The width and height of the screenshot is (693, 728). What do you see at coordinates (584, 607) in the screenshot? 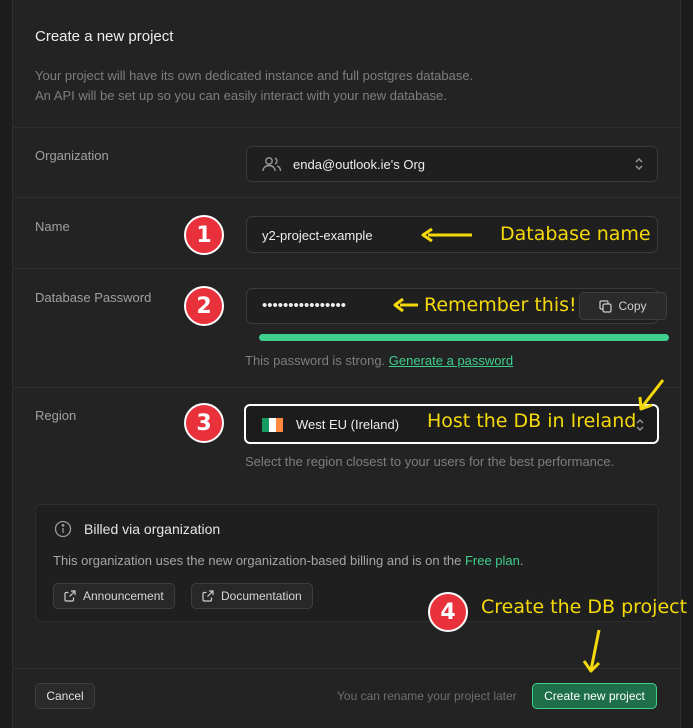
I see `annotation-create-project: Create the DB project` at bounding box center [584, 607].